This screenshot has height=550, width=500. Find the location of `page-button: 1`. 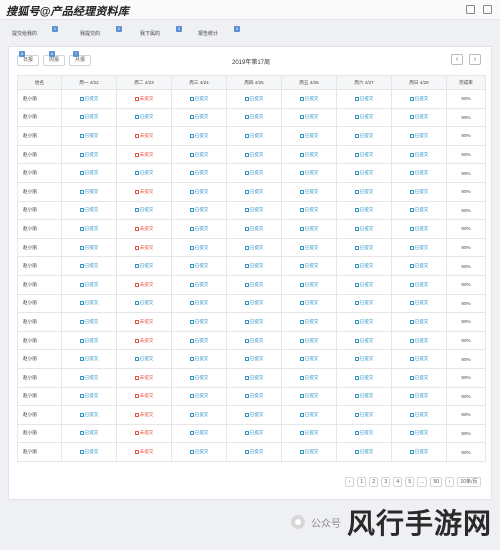

page-button: 1 is located at coordinates (362, 482).